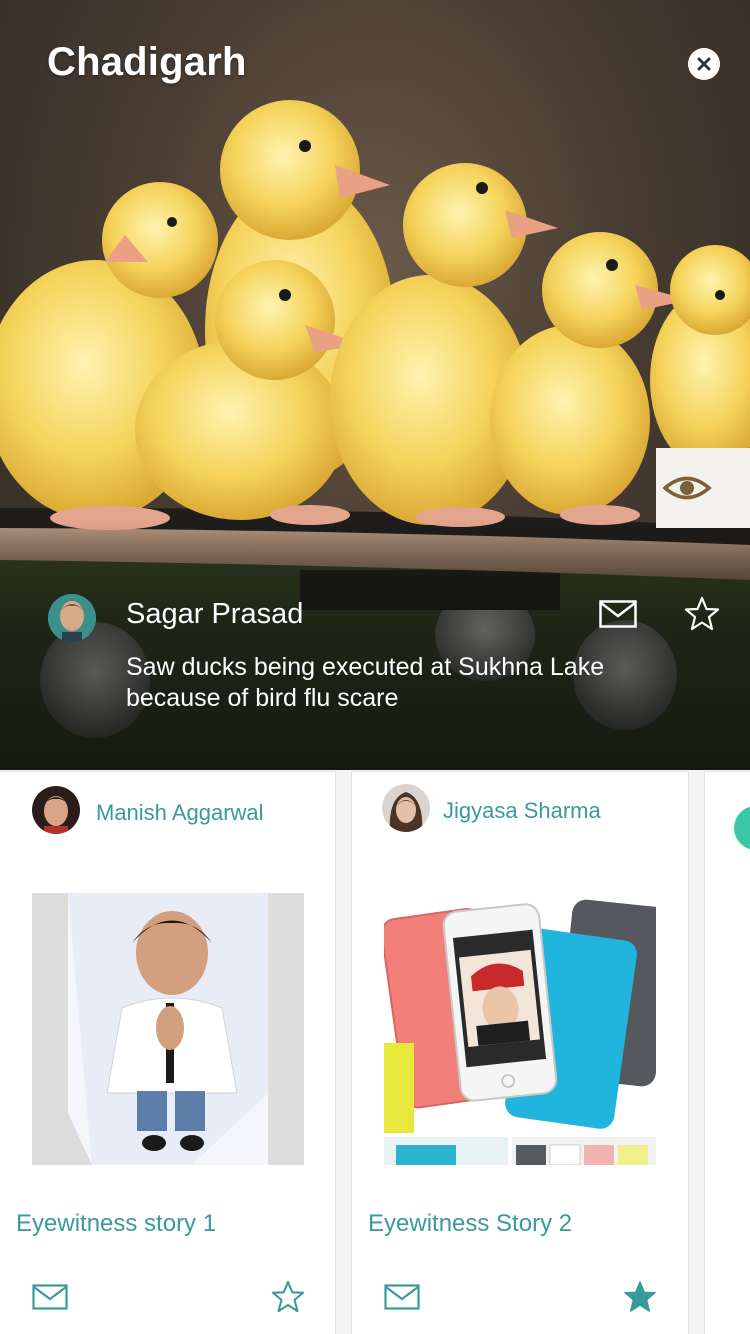 This screenshot has width=750, height=1334. Describe the element at coordinates (522, 811) in the screenshot. I see `author-name: Jigyasa Sharma` at that location.